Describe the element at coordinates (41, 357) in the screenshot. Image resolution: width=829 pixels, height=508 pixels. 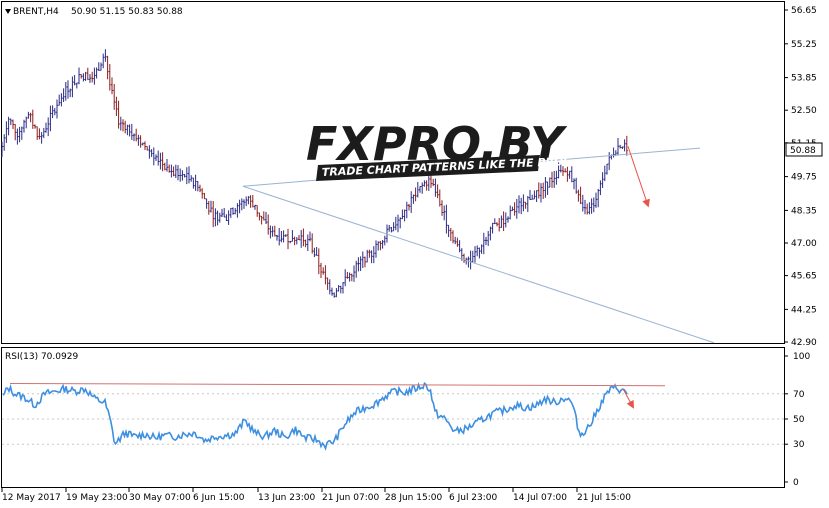
I see `rsi-title: RSI(13) 70.0929` at that location.